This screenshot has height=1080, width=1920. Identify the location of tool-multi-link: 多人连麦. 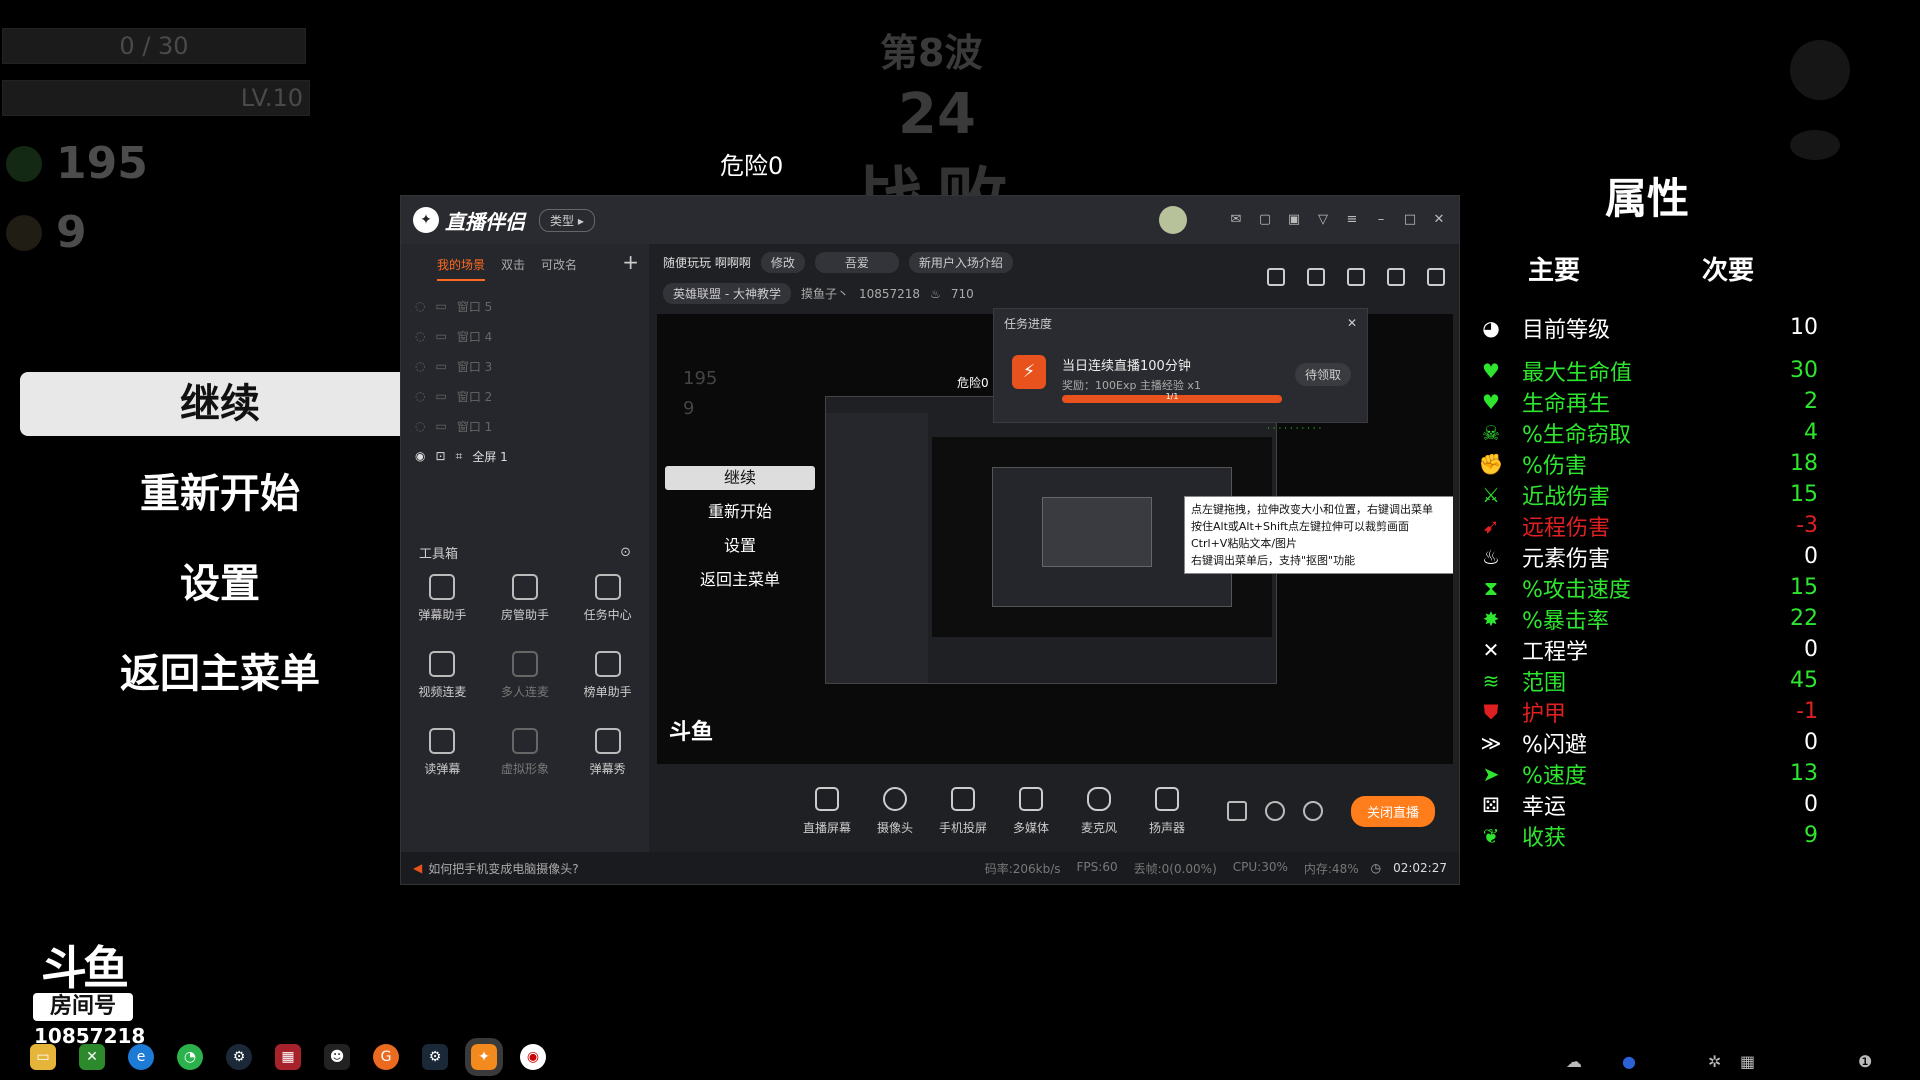
(525, 675).